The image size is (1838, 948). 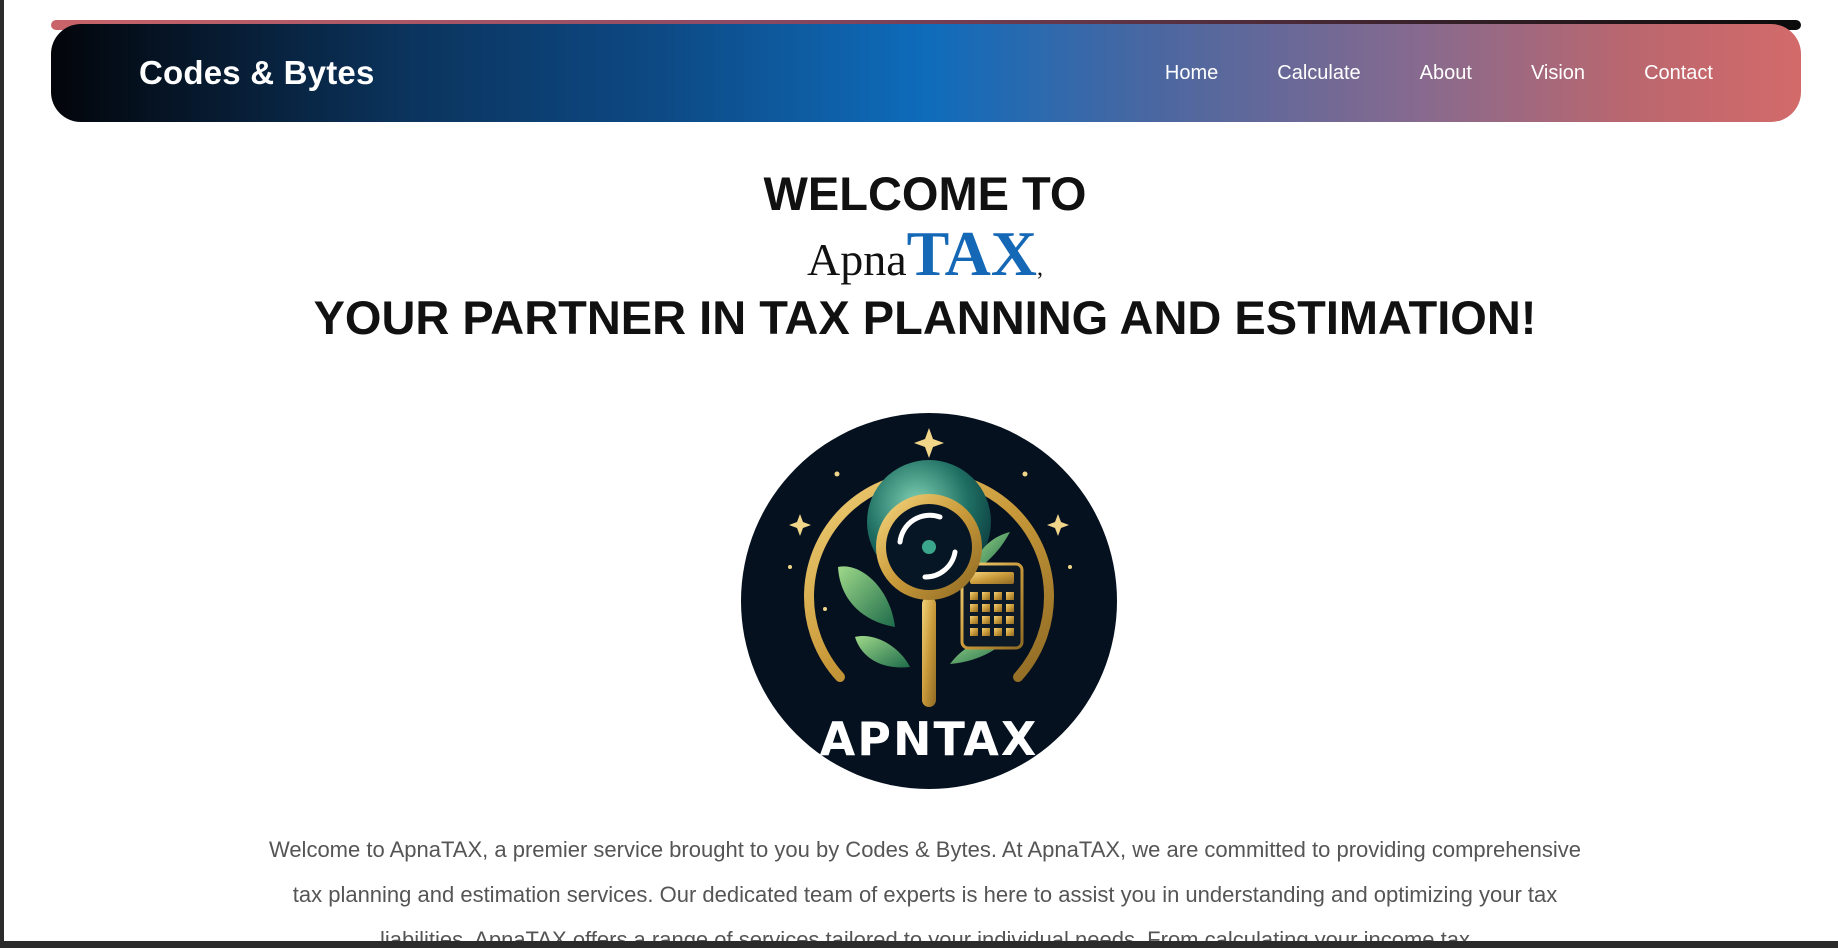 What do you see at coordinates (1040, 267) in the screenshot?
I see `brand-comma: ,` at bounding box center [1040, 267].